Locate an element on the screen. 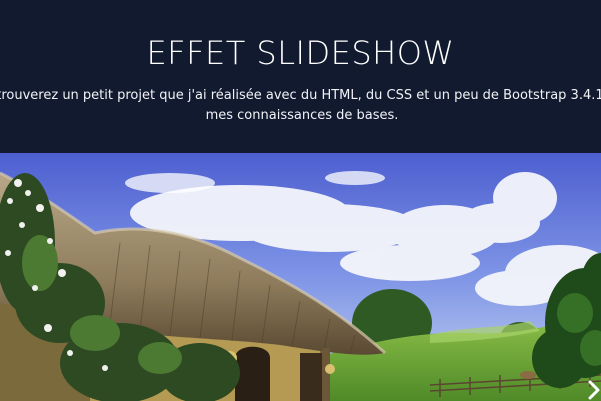  next-slide-button is located at coordinates (594, 390).